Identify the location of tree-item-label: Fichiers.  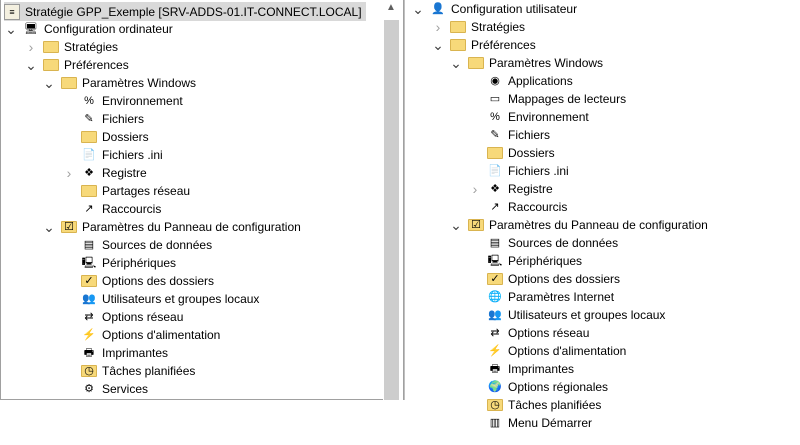
(529, 135).